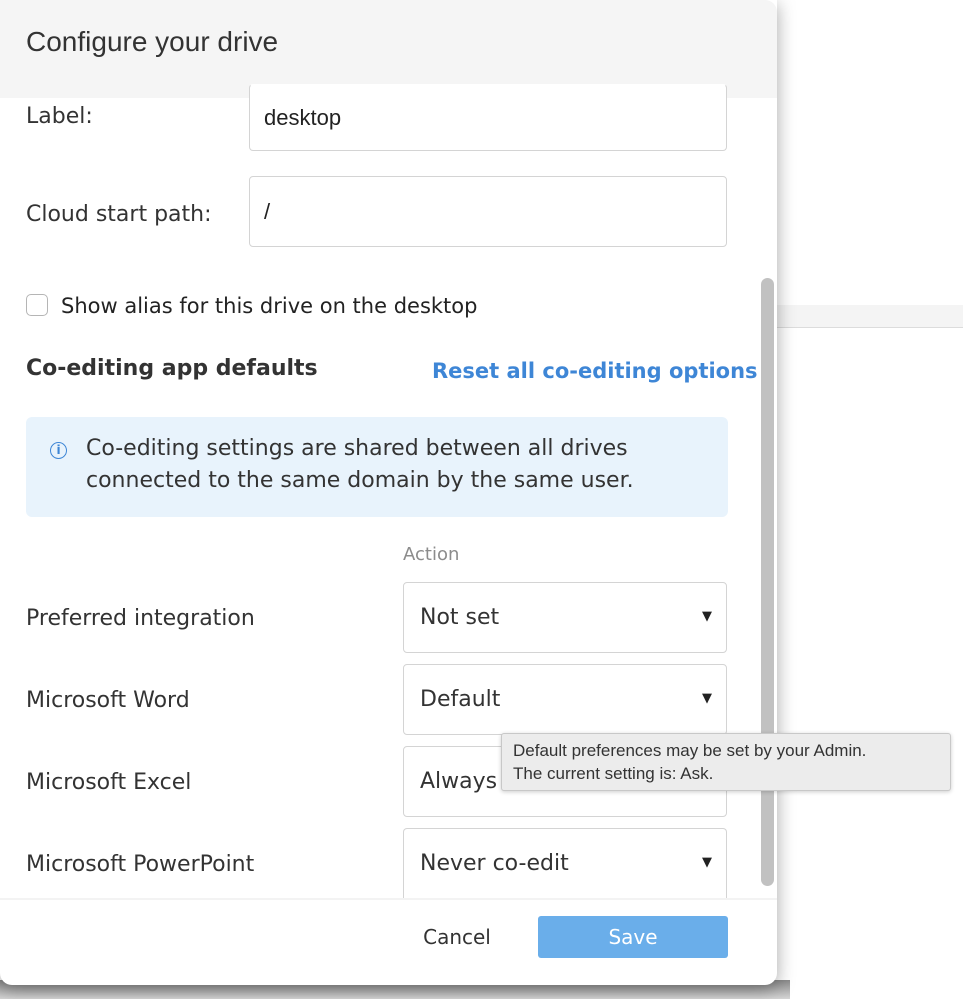 Image resolution: width=963 pixels, height=999 pixels. Describe the element at coordinates (388, 899) in the screenshot. I see `footer-divider` at that location.